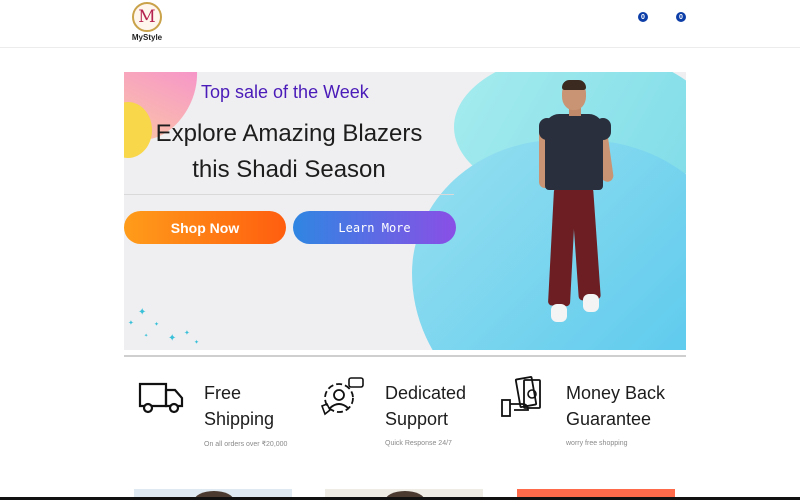 This screenshot has height=500, width=800. What do you see at coordinates (239, 406) in the screenshot?
I see `feature-title: Free Shipping` at bounding box center [239, 406].